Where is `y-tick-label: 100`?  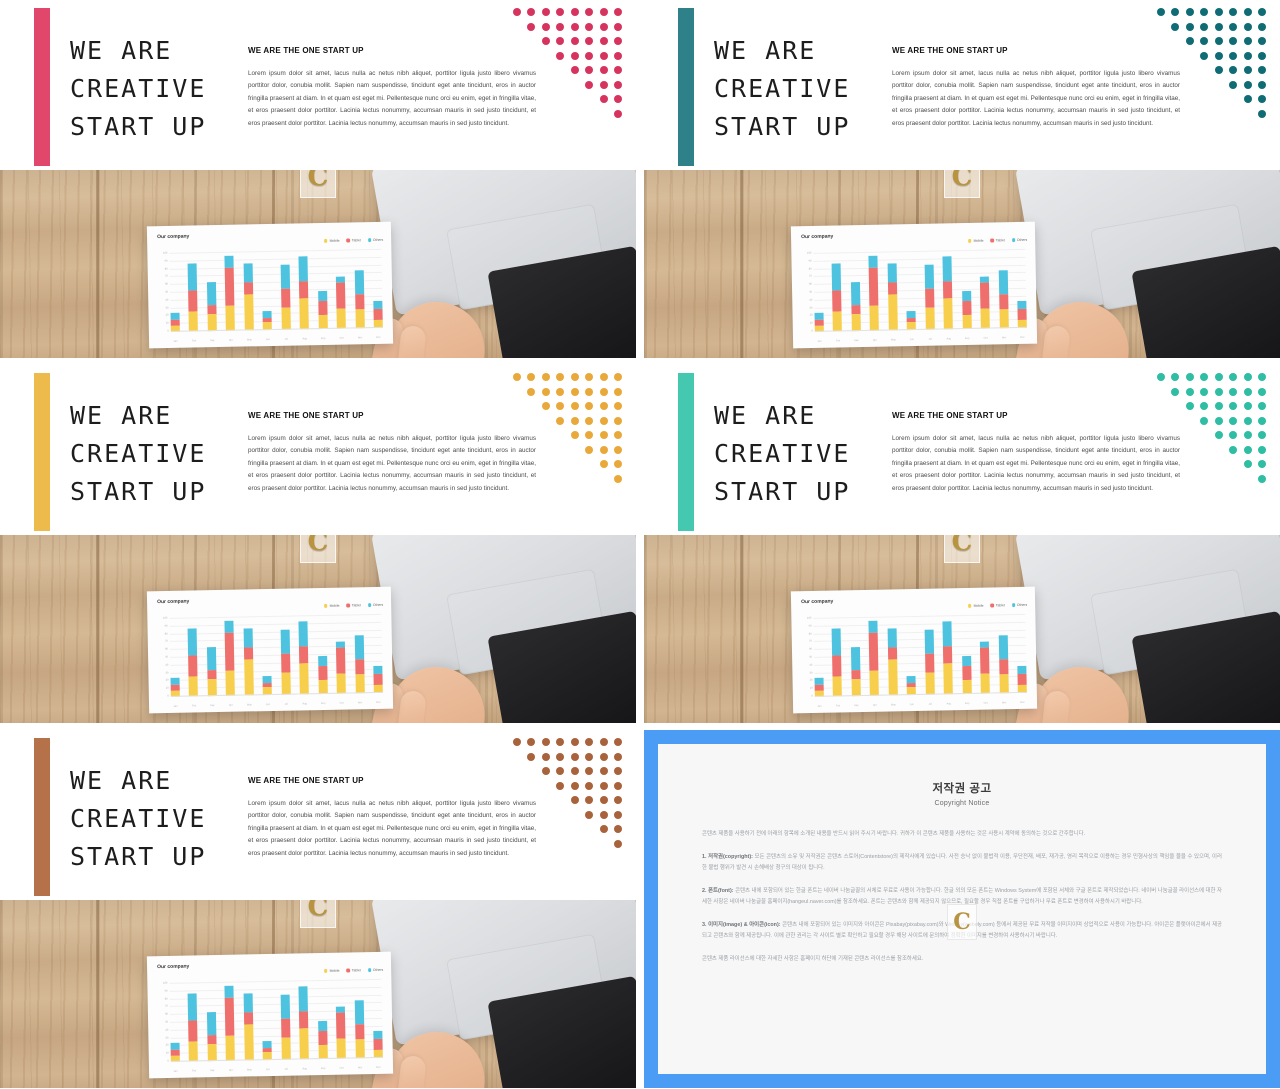 y-tick-label: 100 is located at coordinates (165, 253).